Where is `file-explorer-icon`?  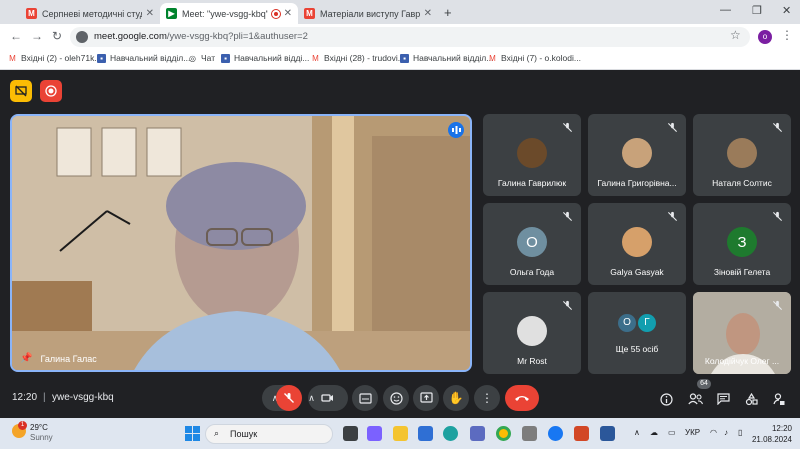
file-explorer-icon is located at coordinates (400, 433).